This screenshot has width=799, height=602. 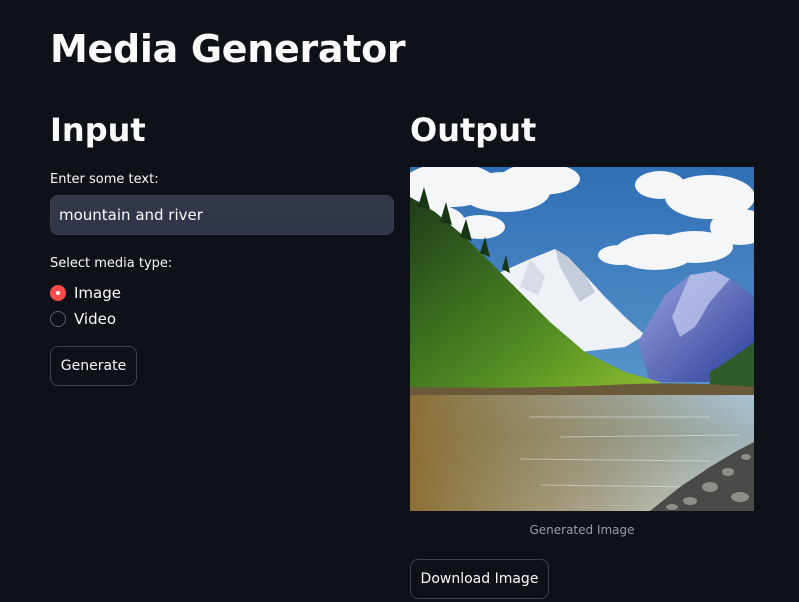 I want to click on generate-button: Generate, so click(x=93, y=366).